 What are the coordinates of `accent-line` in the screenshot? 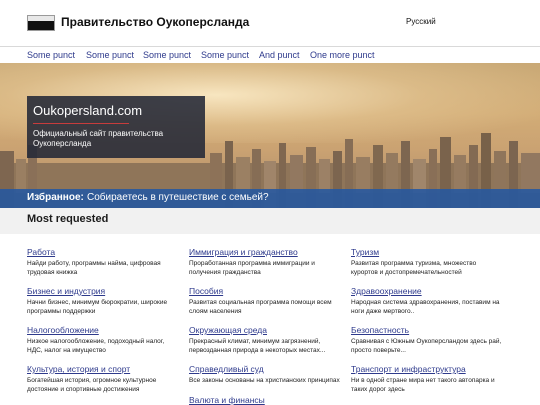 It's located at (81, 123).